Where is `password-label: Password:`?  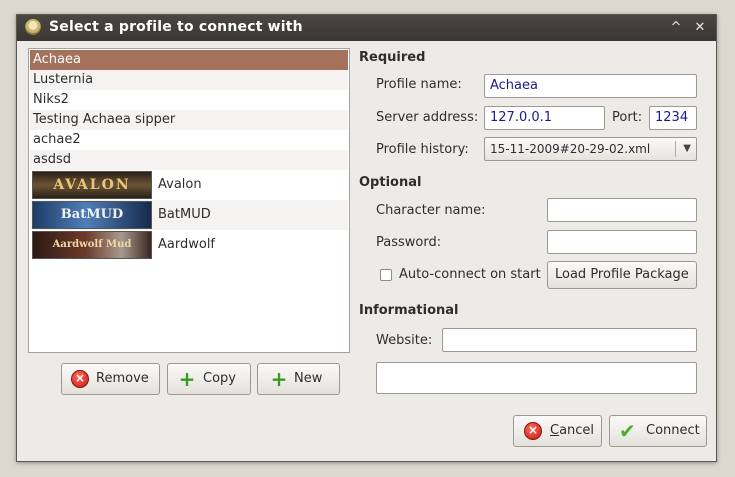 password-label: Password: is located at coordinates (409, 242).